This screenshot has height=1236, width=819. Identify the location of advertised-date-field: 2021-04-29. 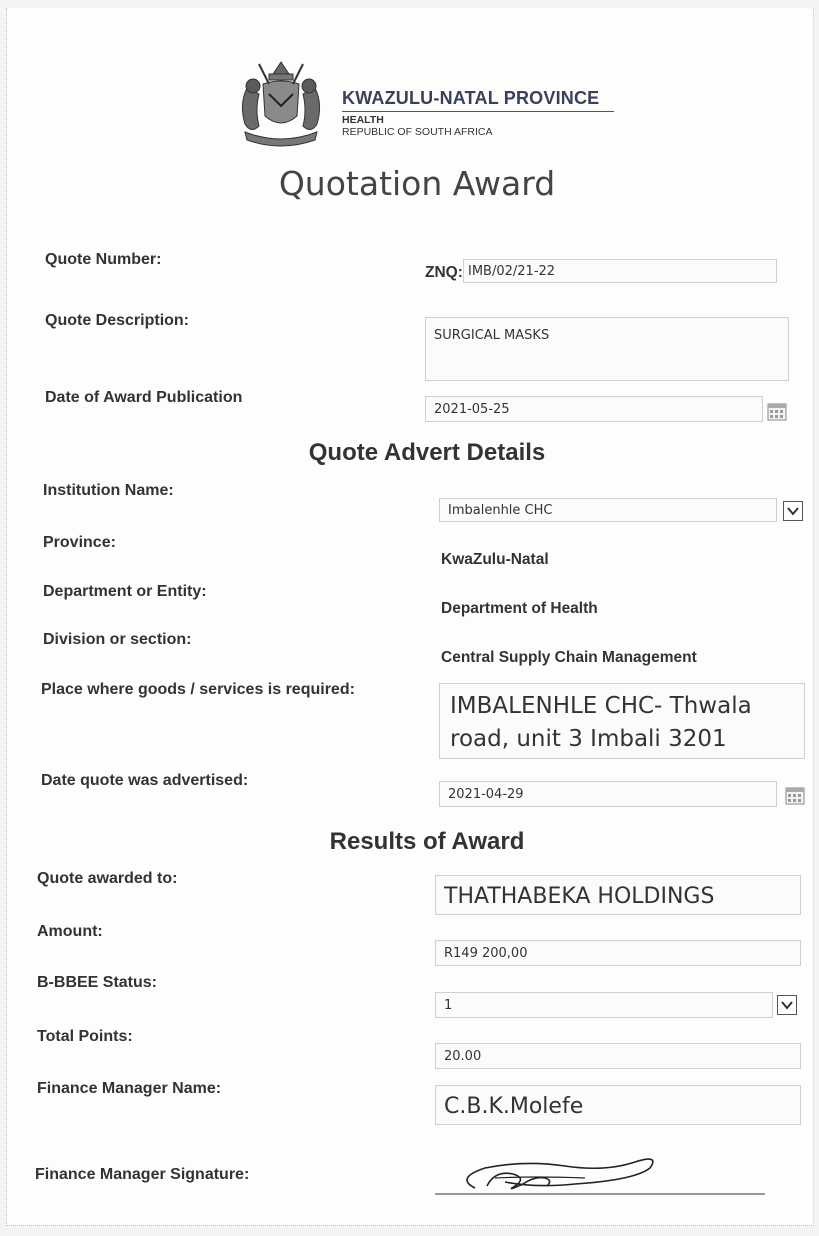
(608, 794).